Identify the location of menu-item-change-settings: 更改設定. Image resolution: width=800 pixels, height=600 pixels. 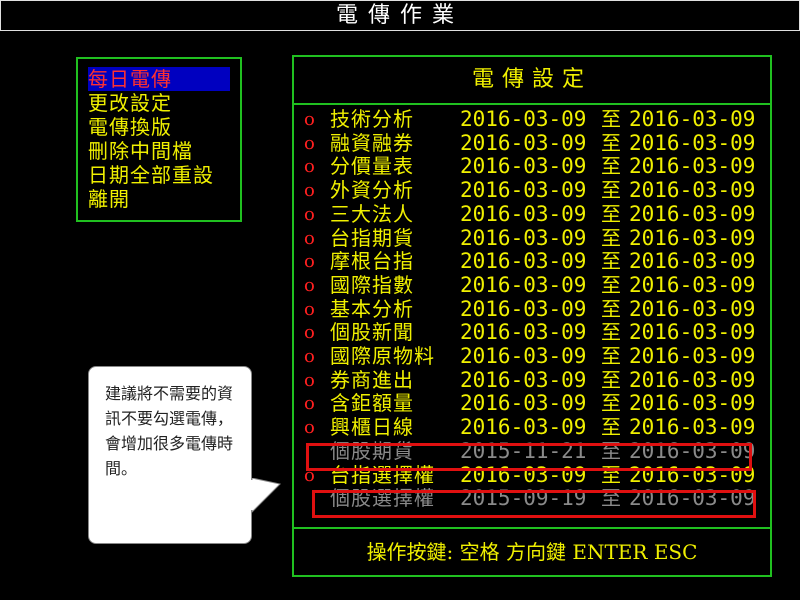
(161, 103).